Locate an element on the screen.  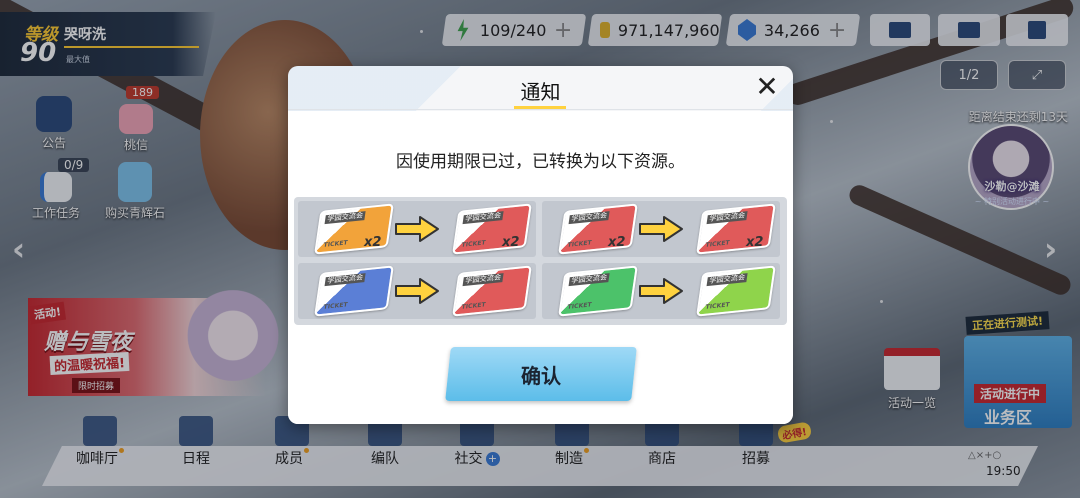
dialog-header: 通知 ✕ is located at coordinates (540, 88).